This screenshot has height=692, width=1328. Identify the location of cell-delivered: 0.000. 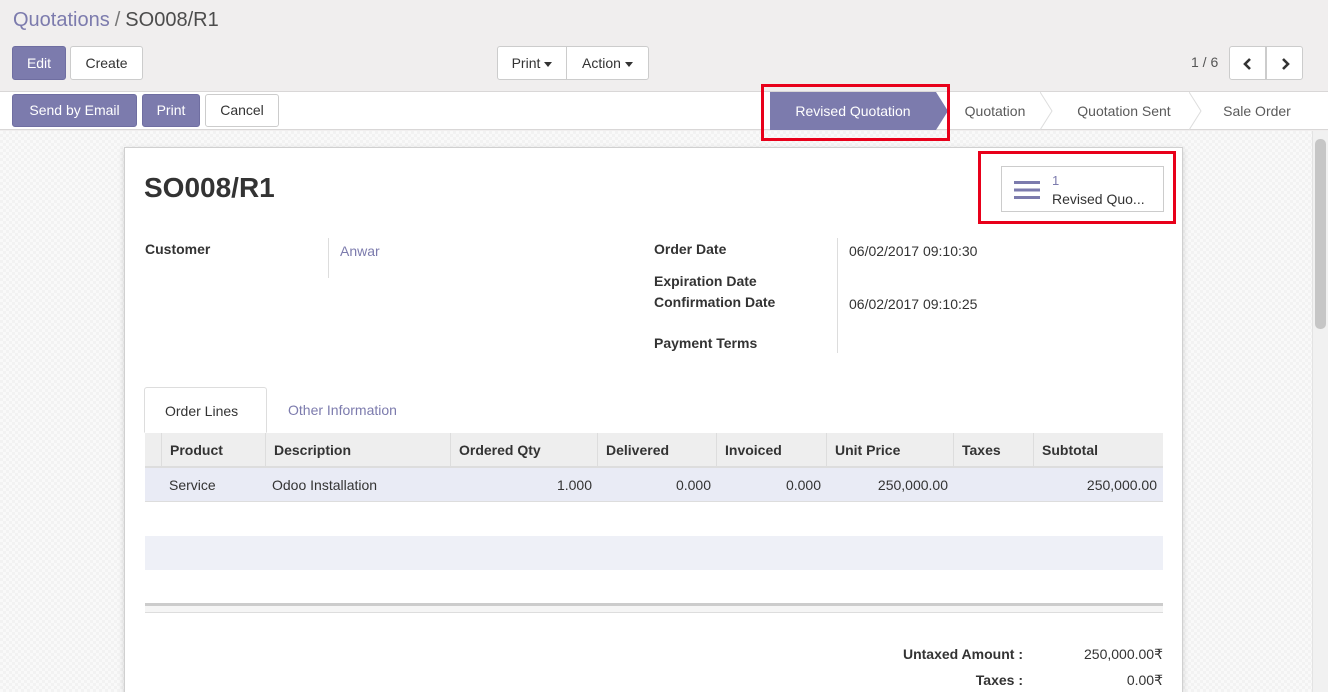
(693, 485).